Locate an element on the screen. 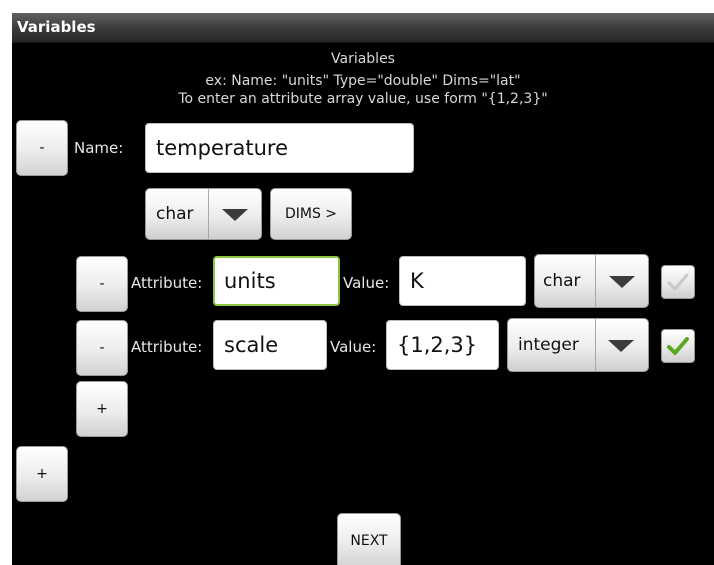  window-title: Variables is located at coordinates (56, 27).